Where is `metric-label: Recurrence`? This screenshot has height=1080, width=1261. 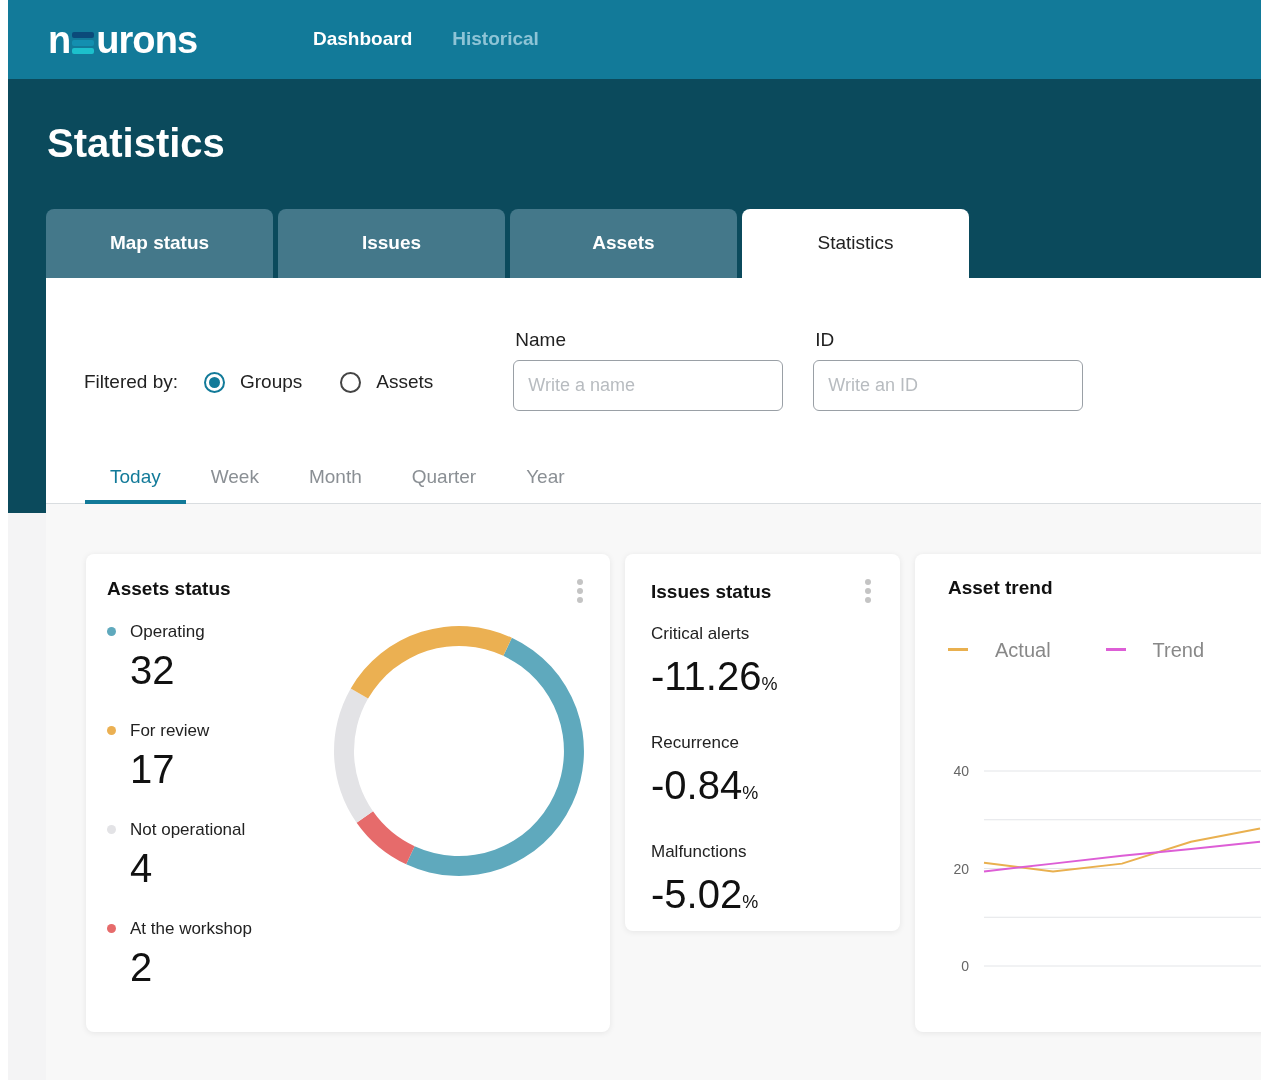
metric-label: Recurrence is located at coordinates (695, 742).